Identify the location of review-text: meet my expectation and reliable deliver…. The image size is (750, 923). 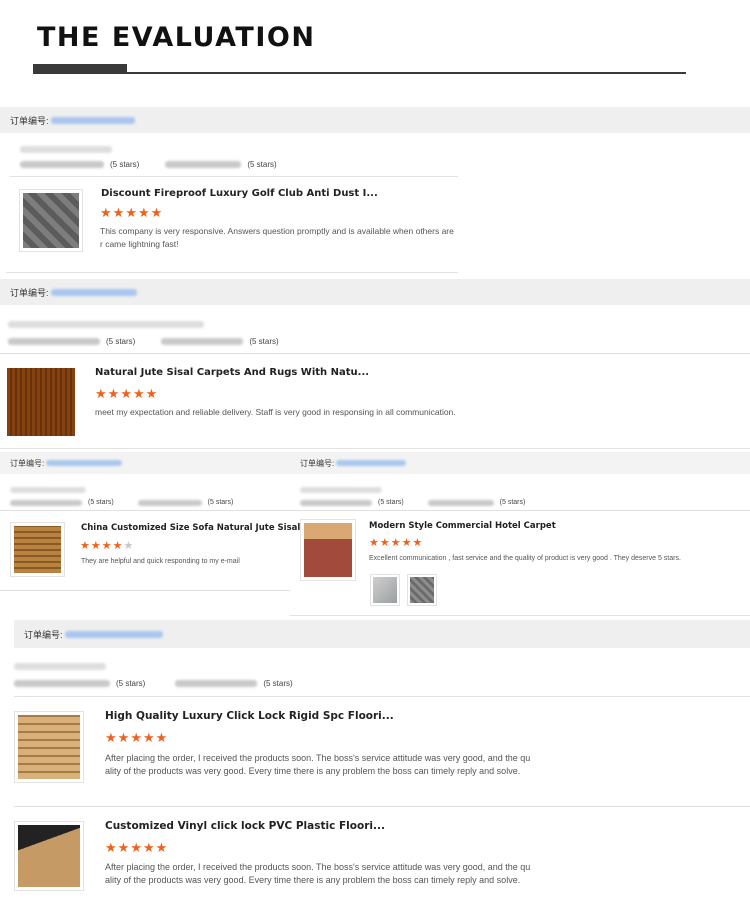
(275, 412).